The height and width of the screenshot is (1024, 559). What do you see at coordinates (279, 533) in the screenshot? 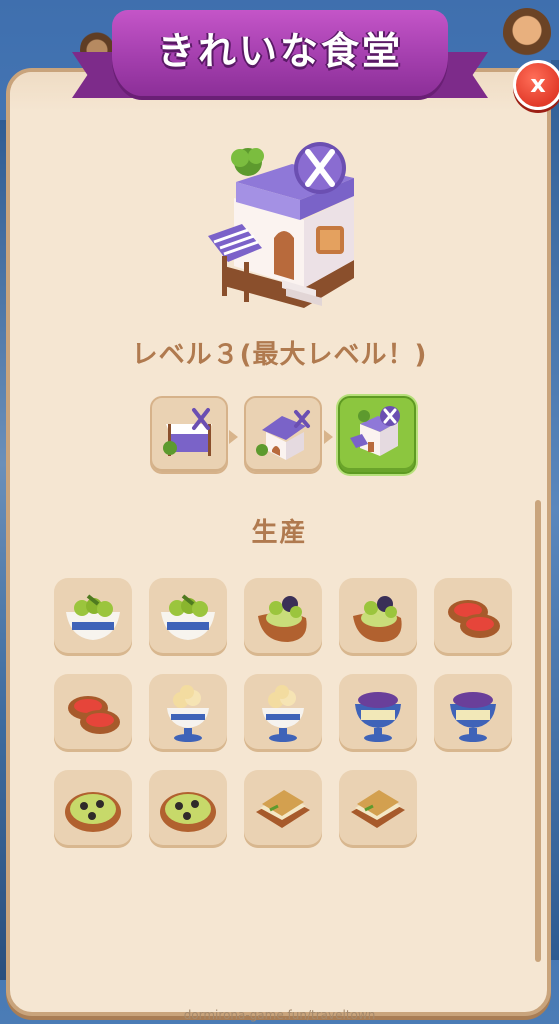
I see `production-section-title: 生産` at bounding box center [279, 533].